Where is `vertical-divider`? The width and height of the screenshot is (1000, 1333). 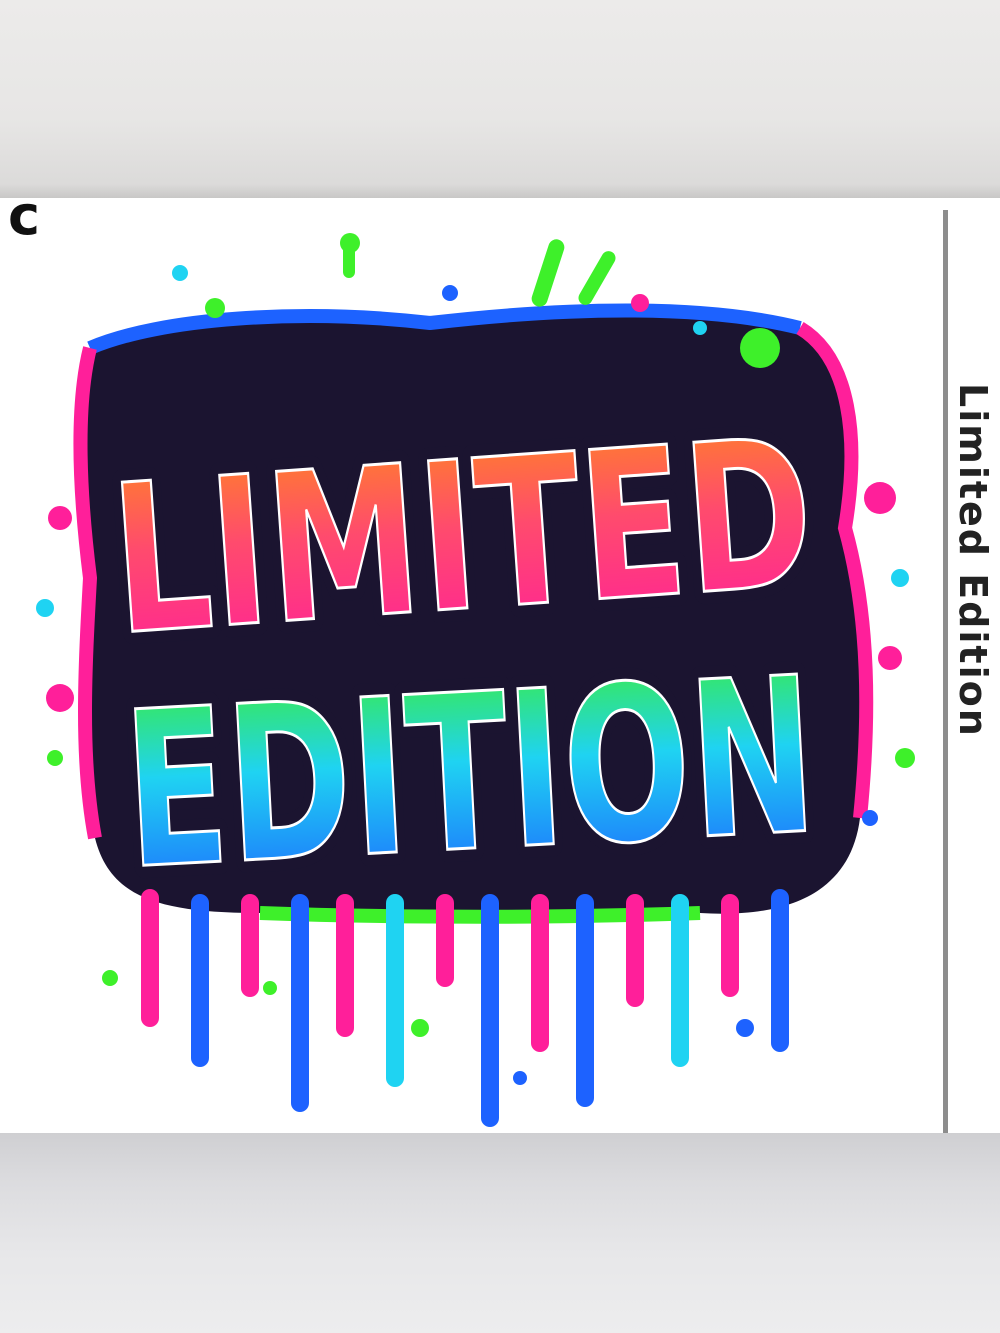 vertical-divider is located at coordinates (945, 671).